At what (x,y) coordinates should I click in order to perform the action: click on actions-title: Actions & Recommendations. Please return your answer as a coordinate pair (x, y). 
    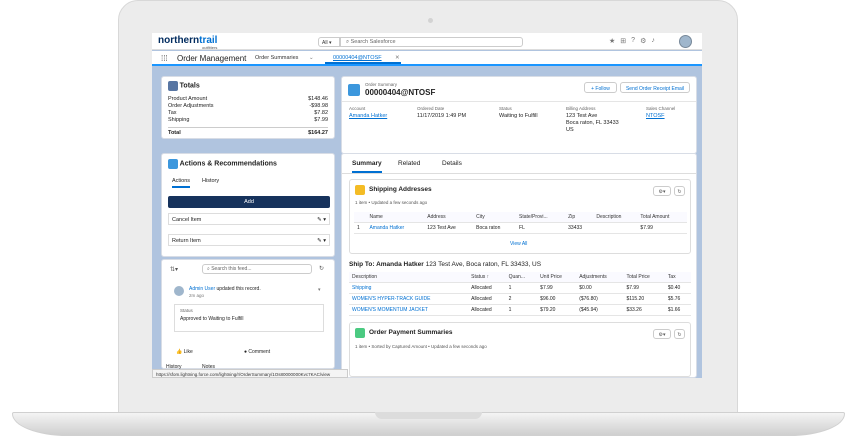
    Looking at the image, I should click on (228, 164).